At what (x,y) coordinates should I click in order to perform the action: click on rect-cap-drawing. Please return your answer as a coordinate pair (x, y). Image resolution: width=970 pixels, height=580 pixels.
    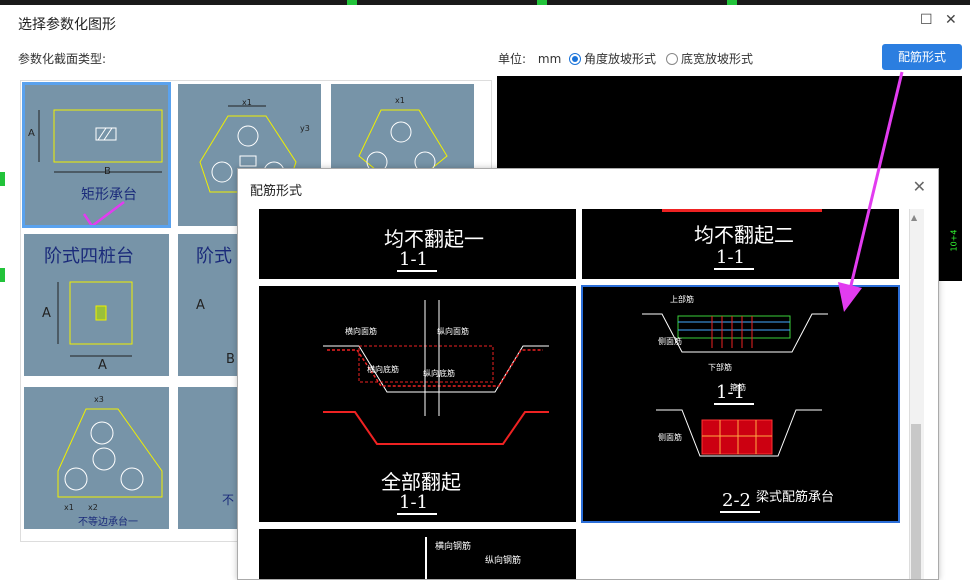
    Looking at the image, I should click on (100, 167).